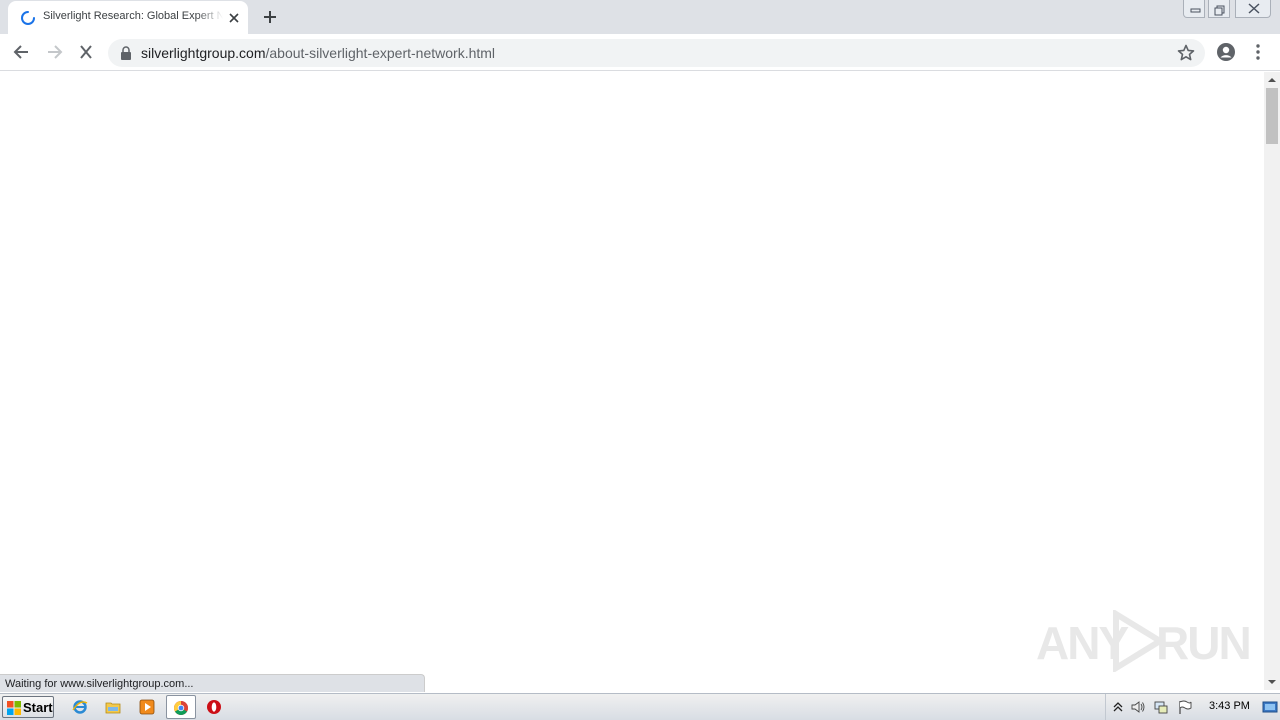 The height and width of the screenshot is (720, 1280). What do you see at coordinates (1272, 116) in the screenshot?
I see `scrollbar-thumb` at bounding box center [1272, 116].